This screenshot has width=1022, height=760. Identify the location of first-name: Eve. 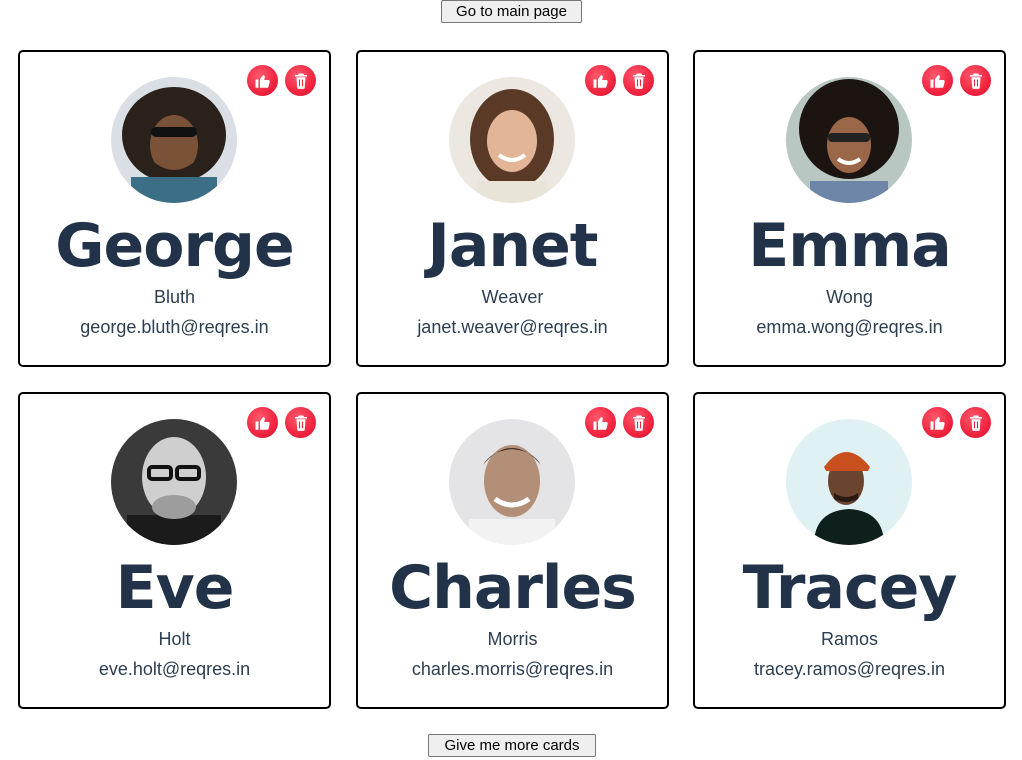
(175, 588).